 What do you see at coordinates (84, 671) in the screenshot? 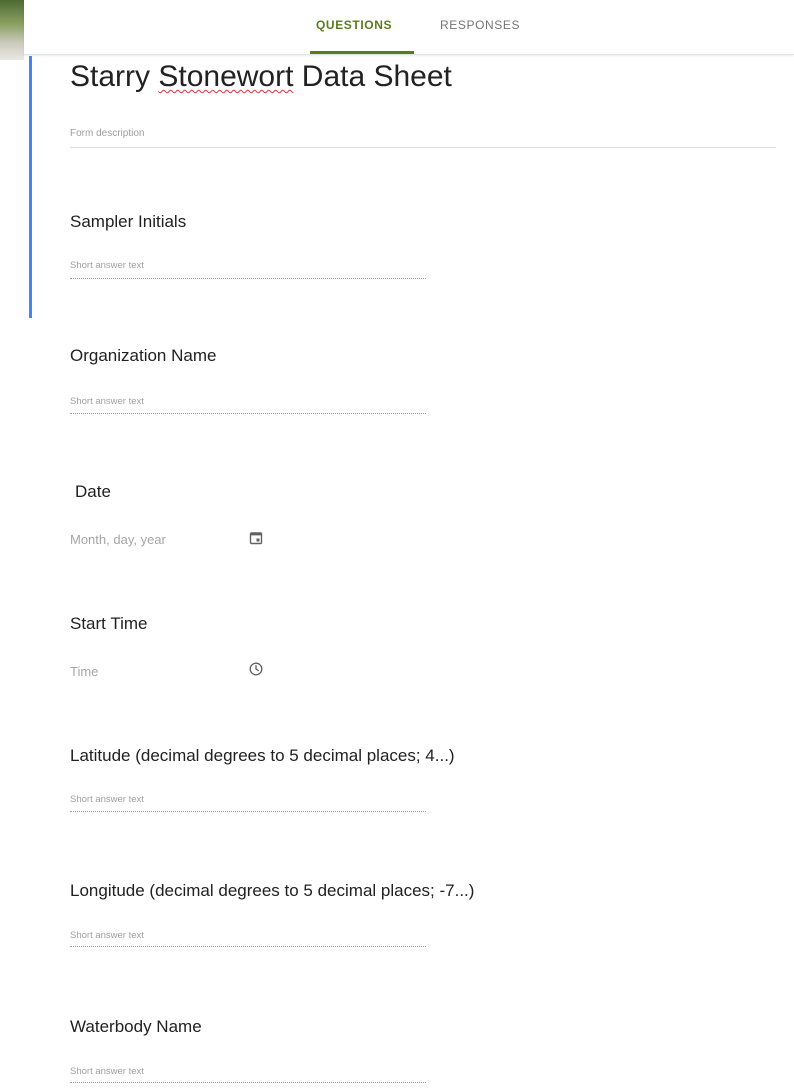
I see `time-placeholder: Time` at bounding box center [84, 671].